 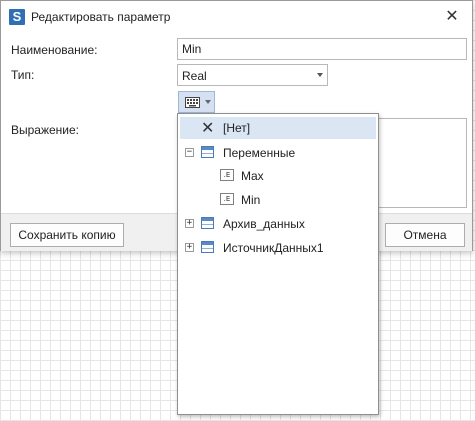 What do you see at coordinates (17, 17) in the screenshot?
I see `app-logo-icon: S` at bounding box center [17, 17].